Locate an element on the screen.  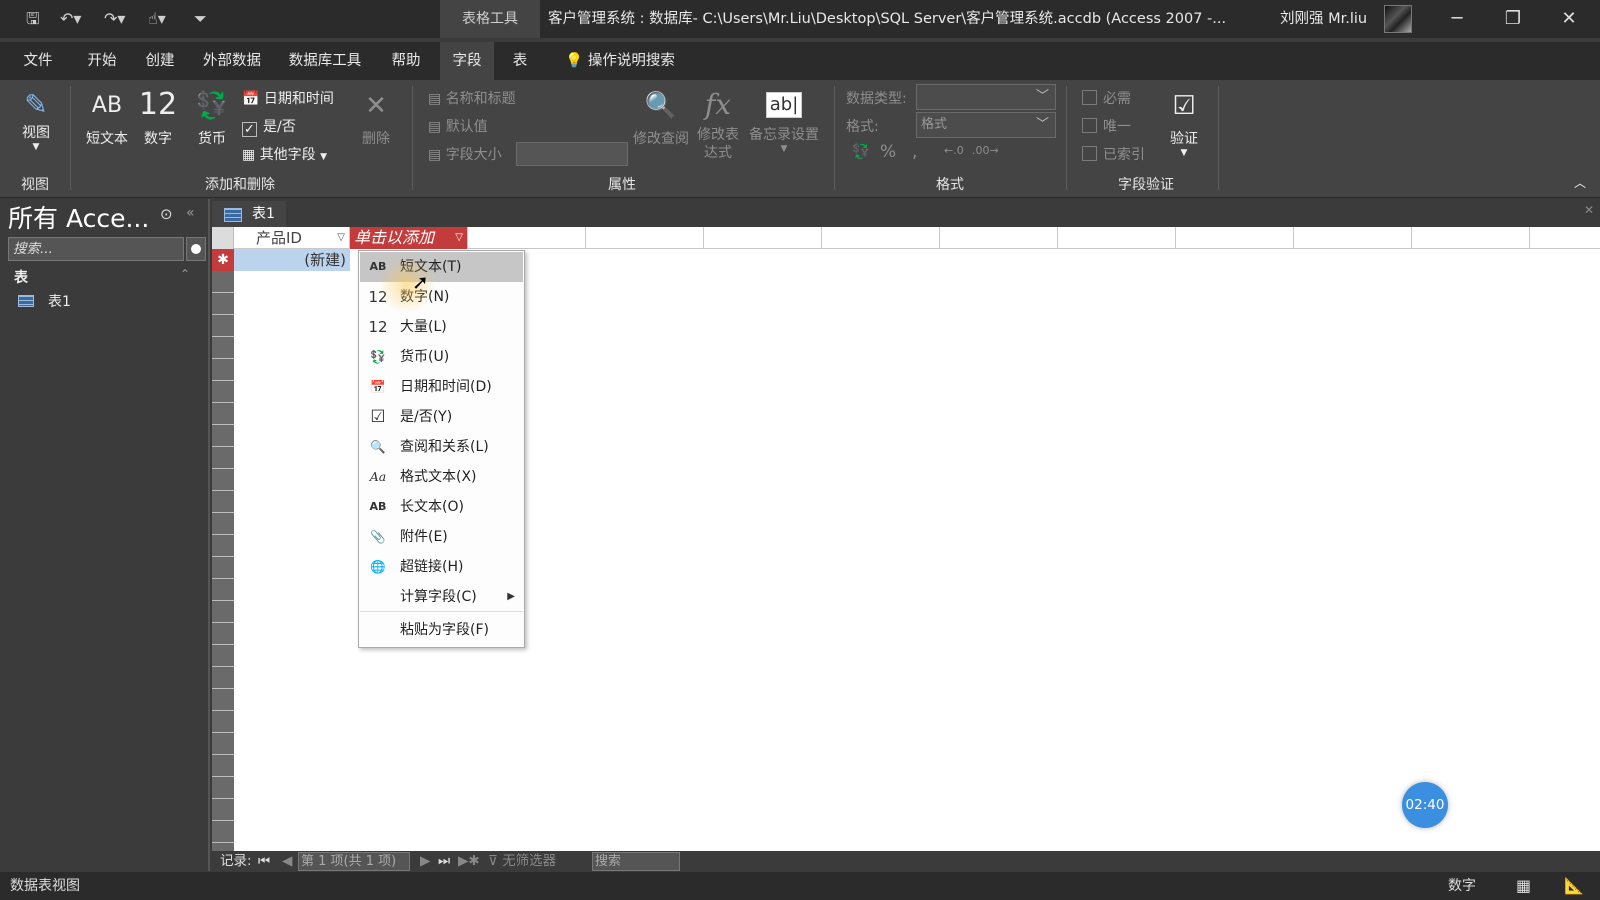
menu-item-calculated-field: 计算字段(C) ▶ is located at coordinates (441, 597).